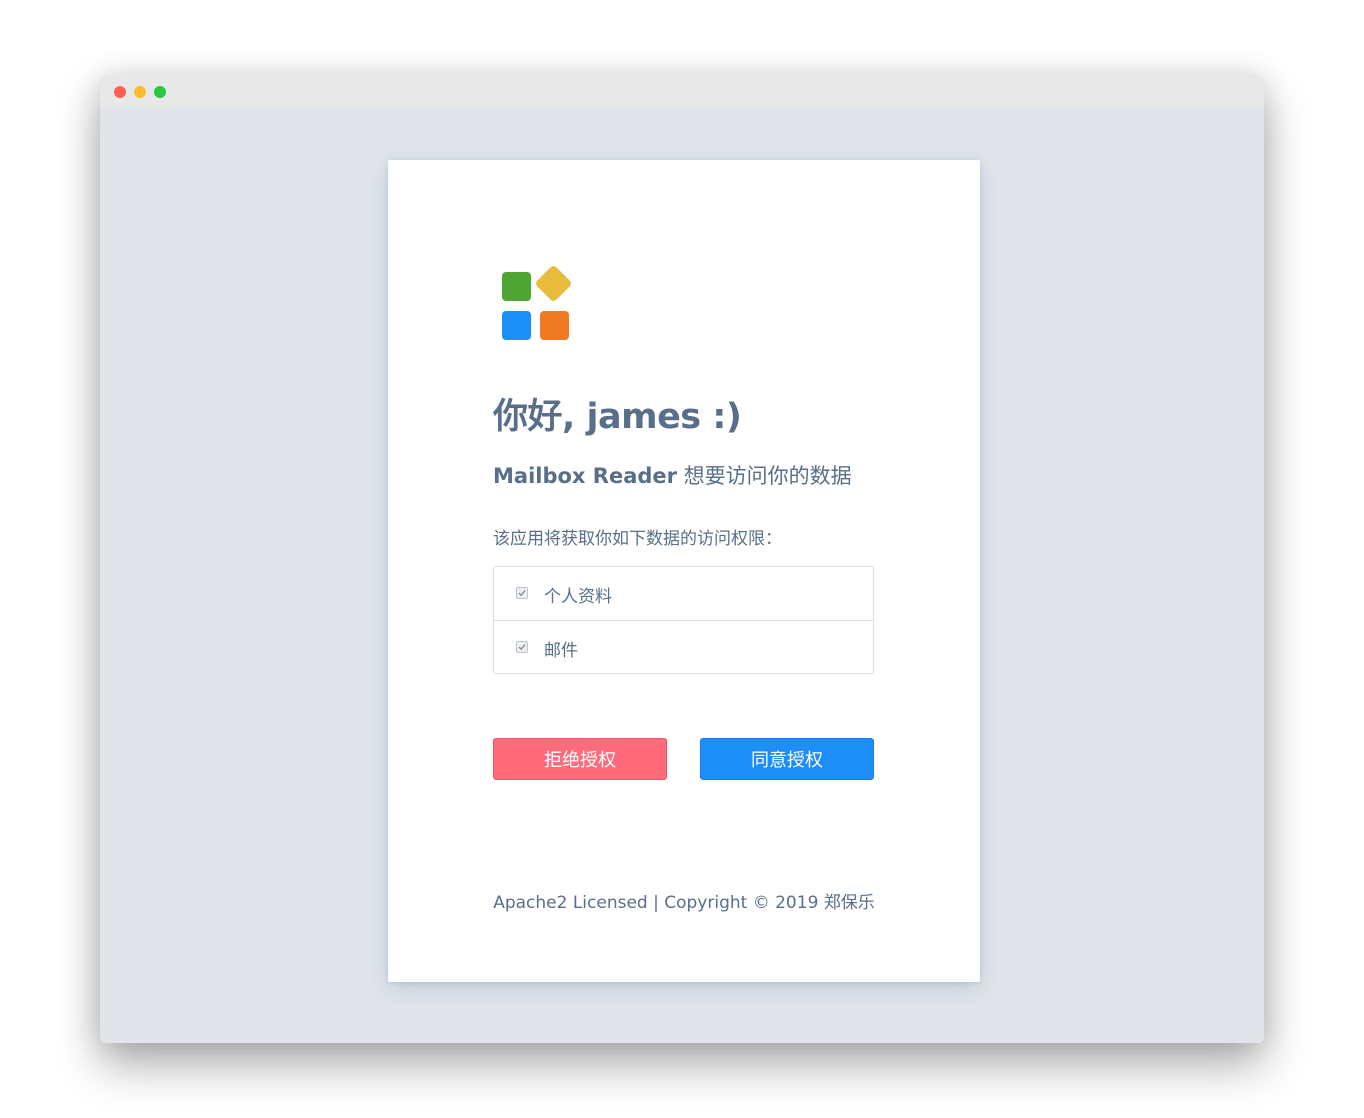 Image resolution: width=1364 pixels, height=1118 pixels. I want to click on logo-green-square, so click(516, 286).